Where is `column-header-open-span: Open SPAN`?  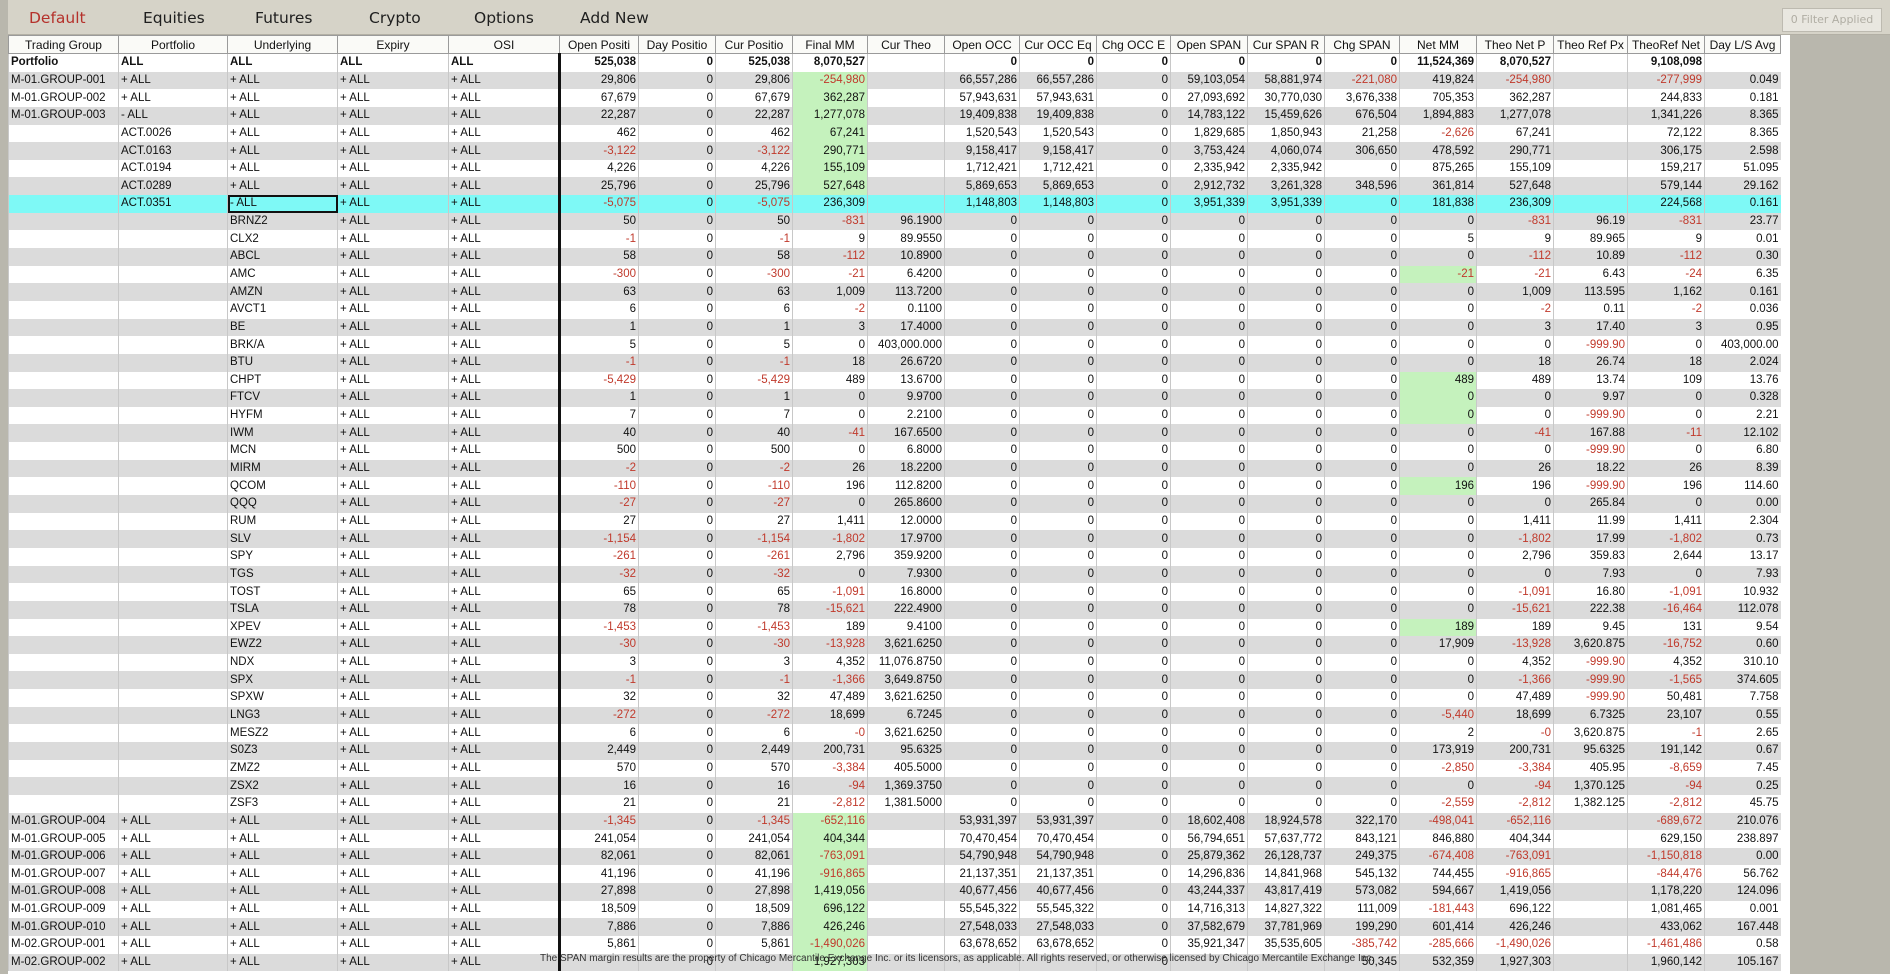 column-header-open-span: Open SPAN is located at coordinates (1209, 44).